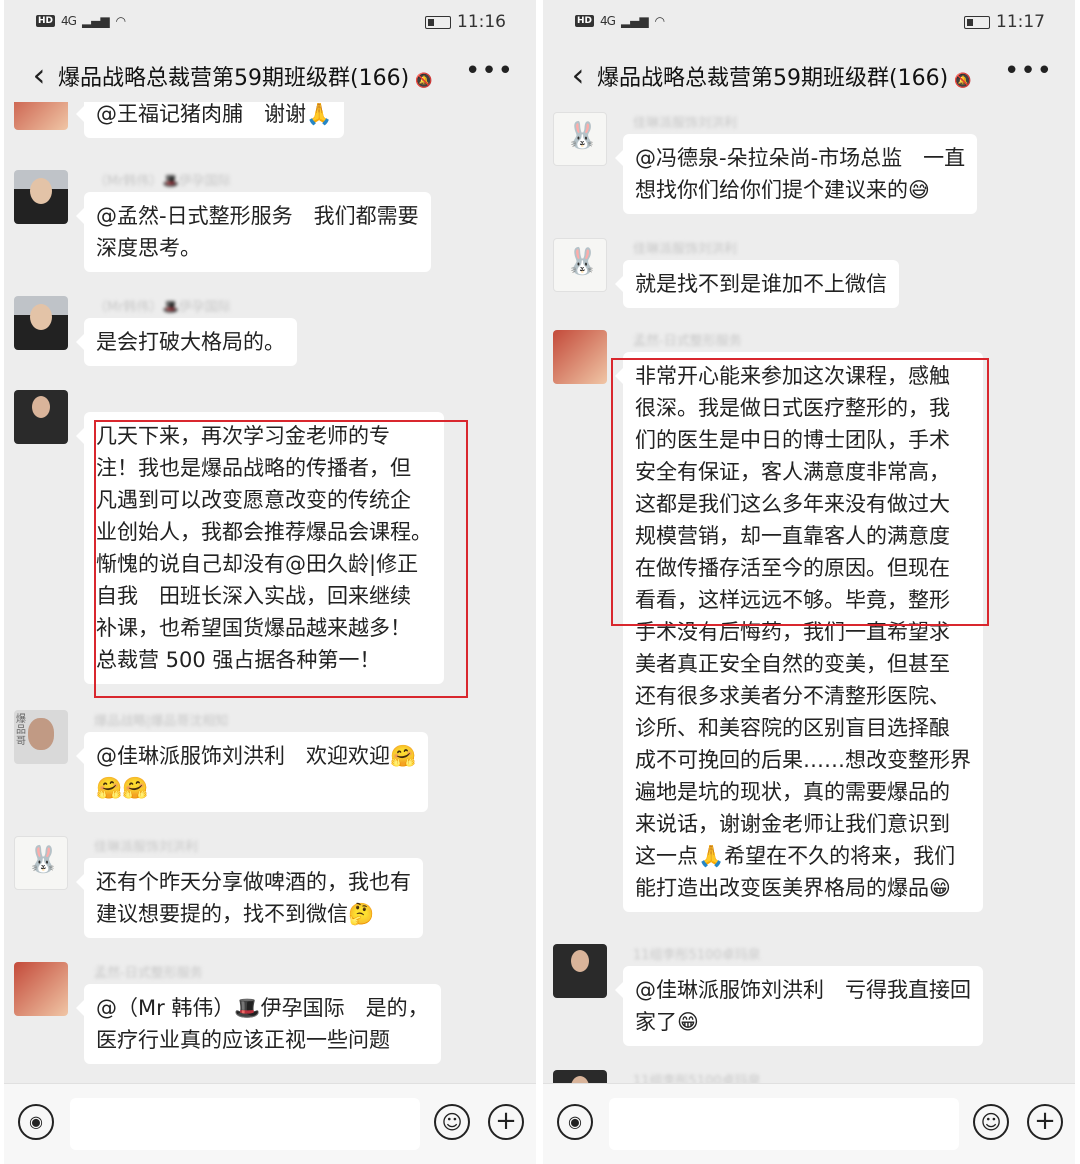  I want to click on status-bar: HD 4G ▂▄▆ ◠ 11:17, so click(809, 23).